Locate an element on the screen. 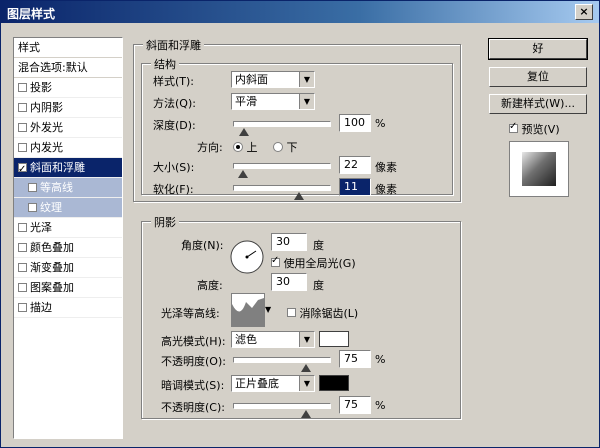 This screenshot has width=600, height=448. reset-button: 复位 is located at coordinates (538, 77).